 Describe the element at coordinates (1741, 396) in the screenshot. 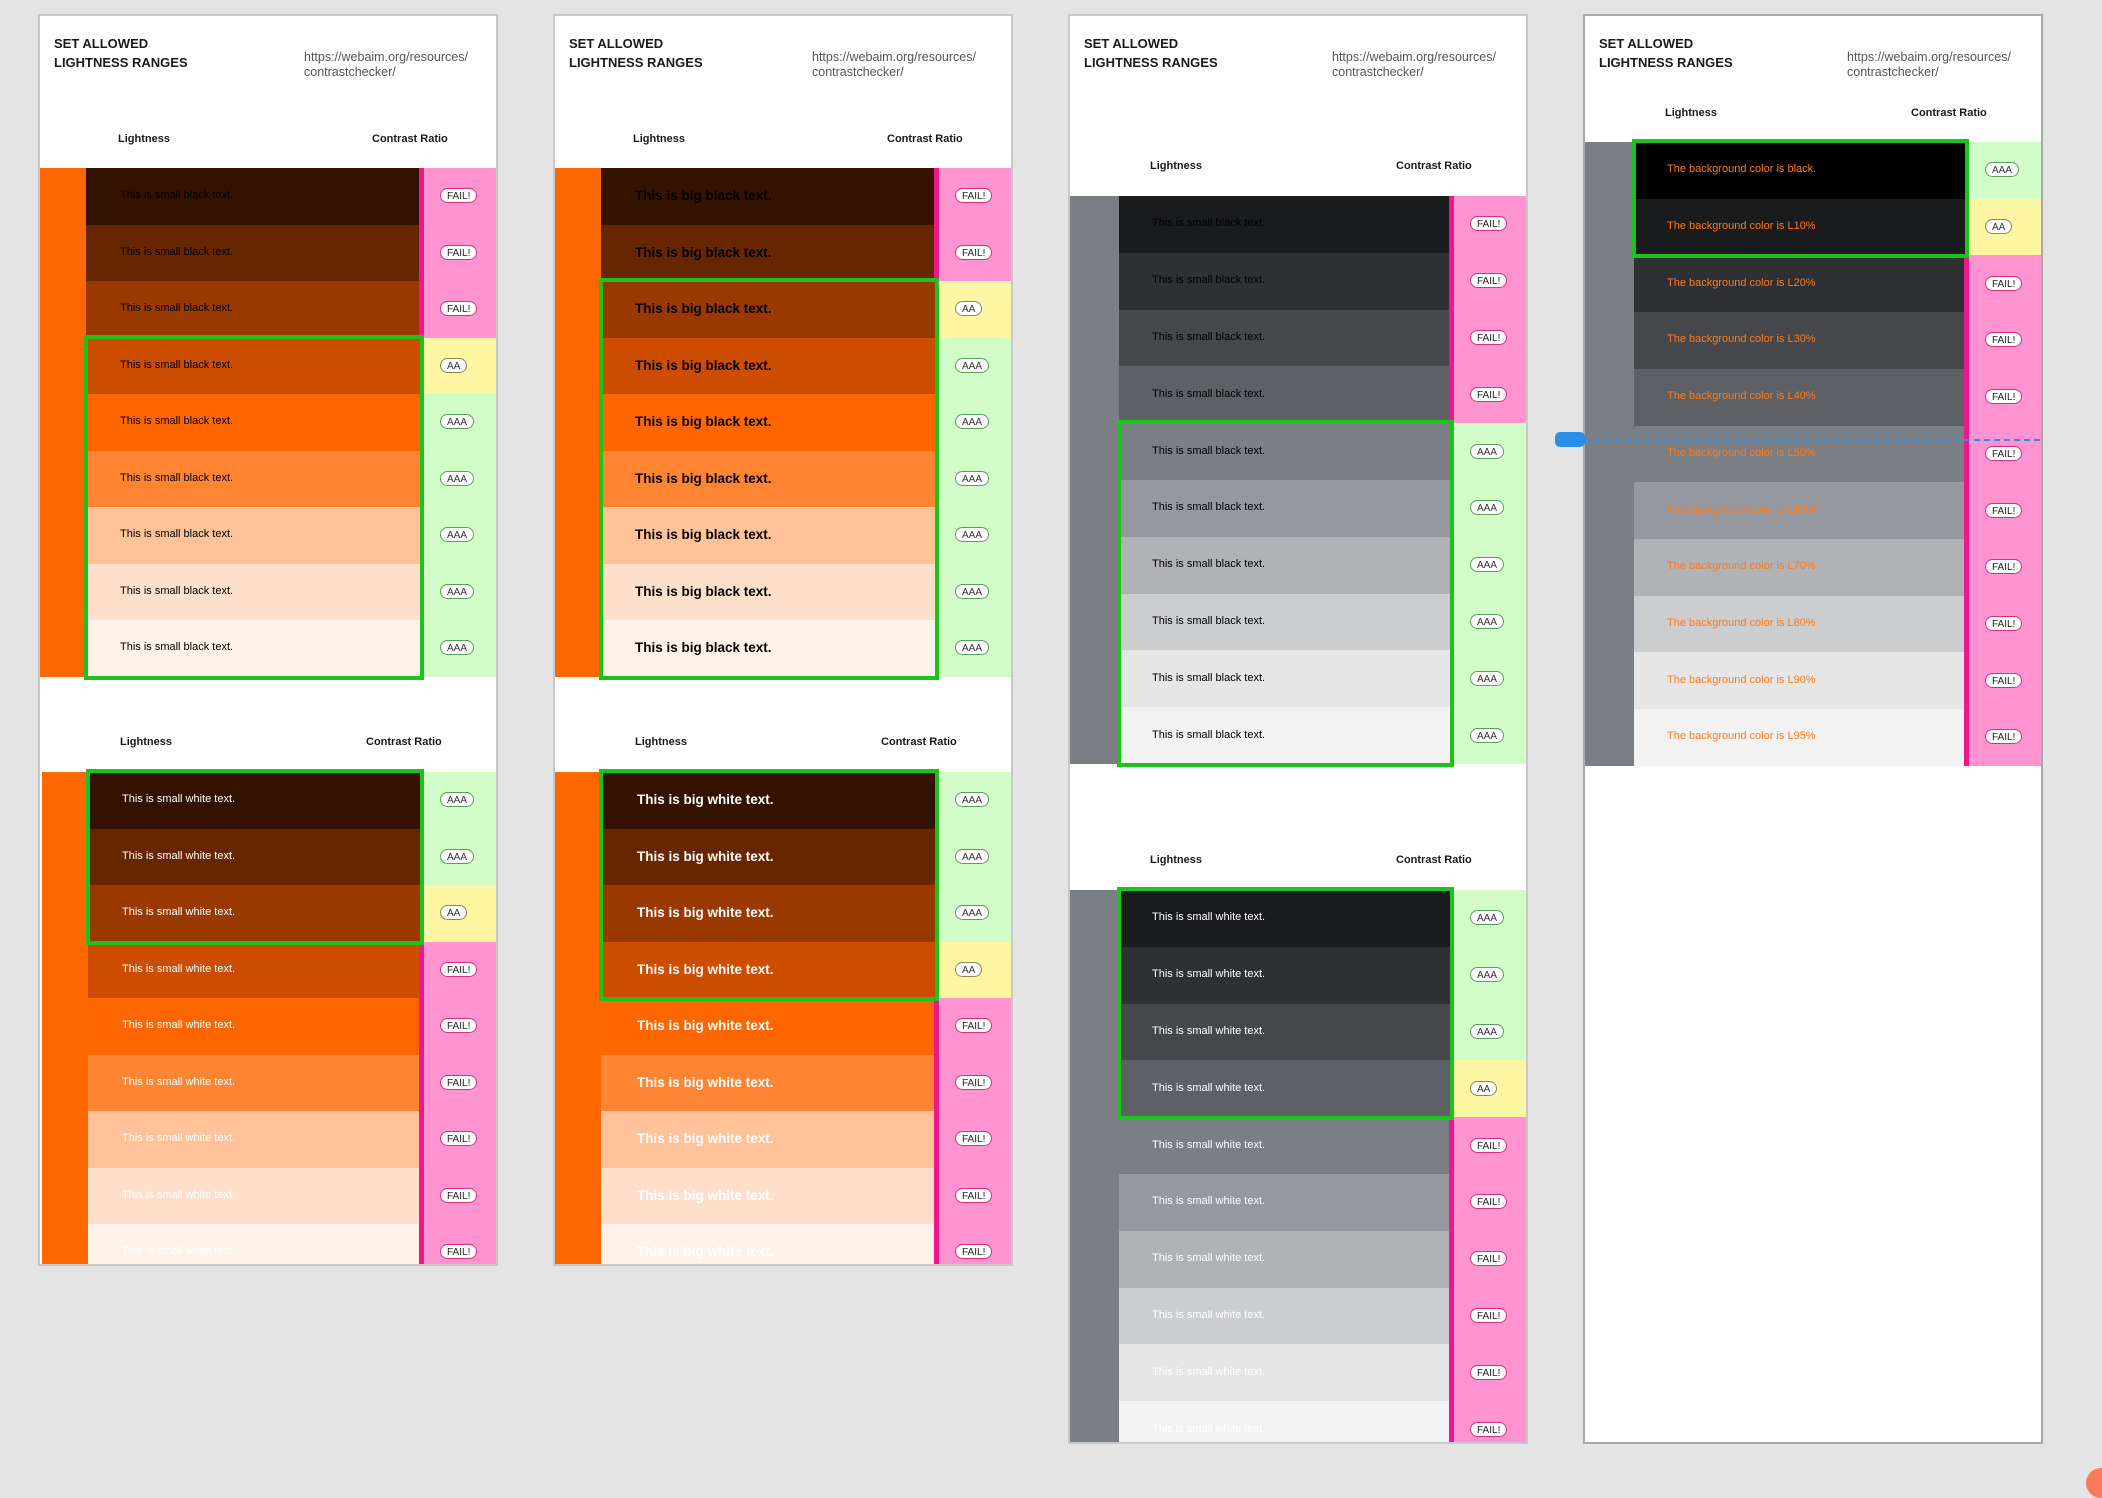

I see `sample-text: The background color is L40%` at that location.